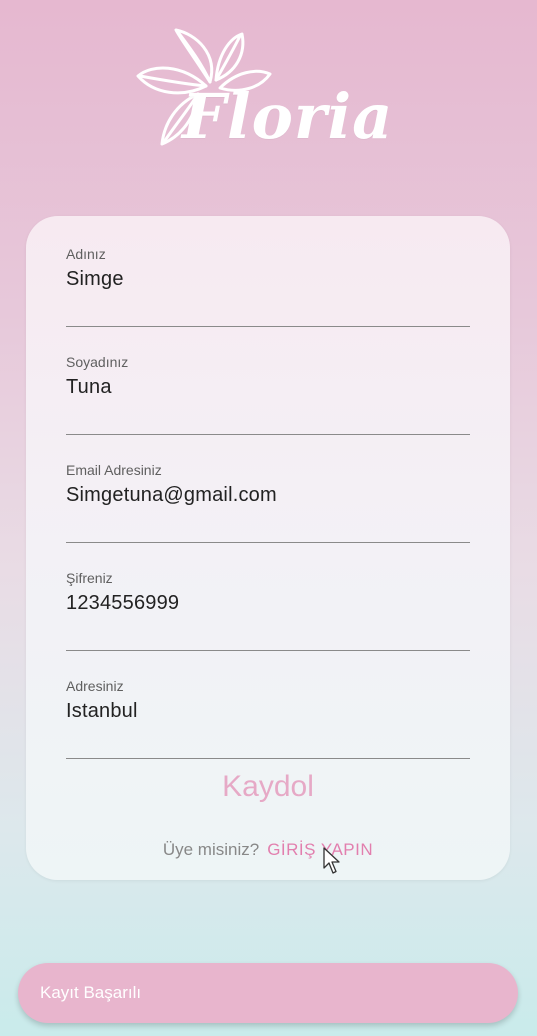 The image size is (537, 1036). What do you see at coordinates (331, 860) in the screenshot?
I see `mouse-cursor-icon` at bounding box center [331, 860].